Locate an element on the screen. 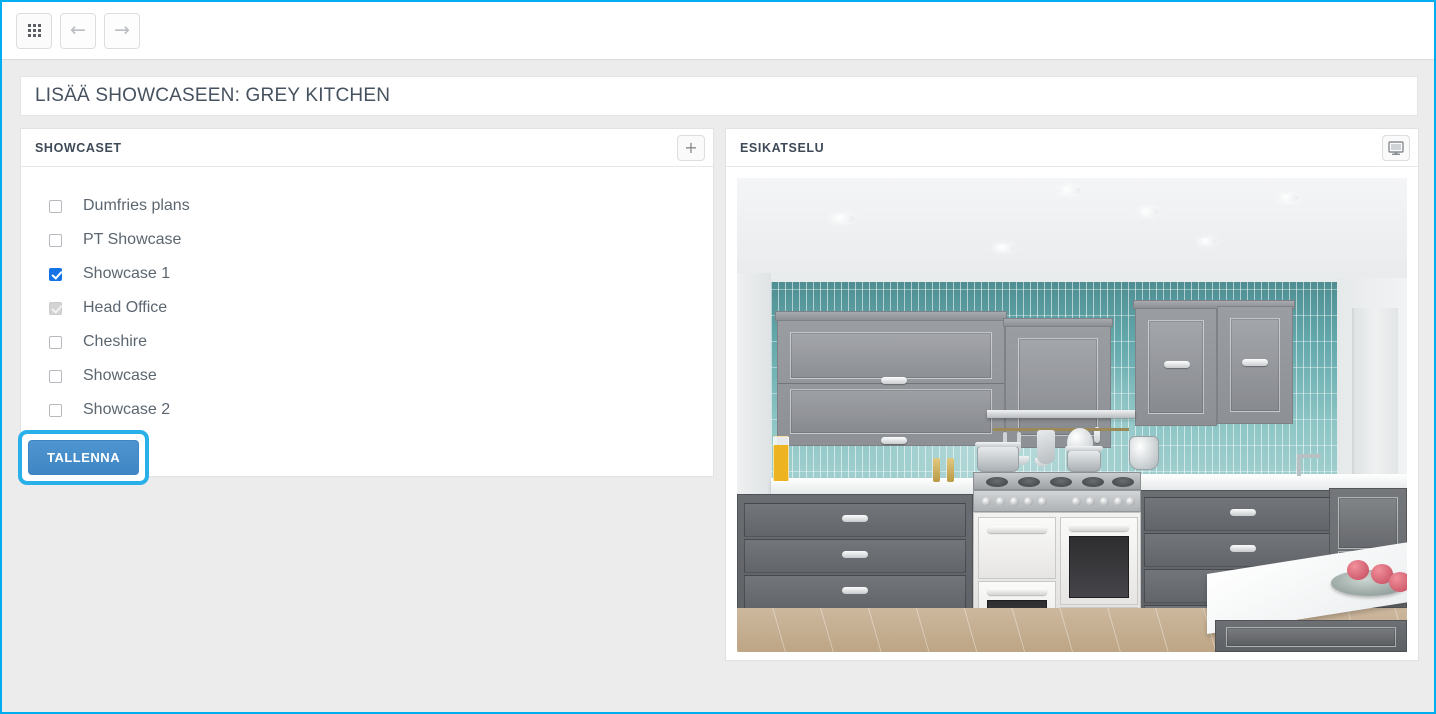 Image resolution: width=1436 pixels, height=714 pixels. arrow-right-icon: → is located at coordinates (122, 30).